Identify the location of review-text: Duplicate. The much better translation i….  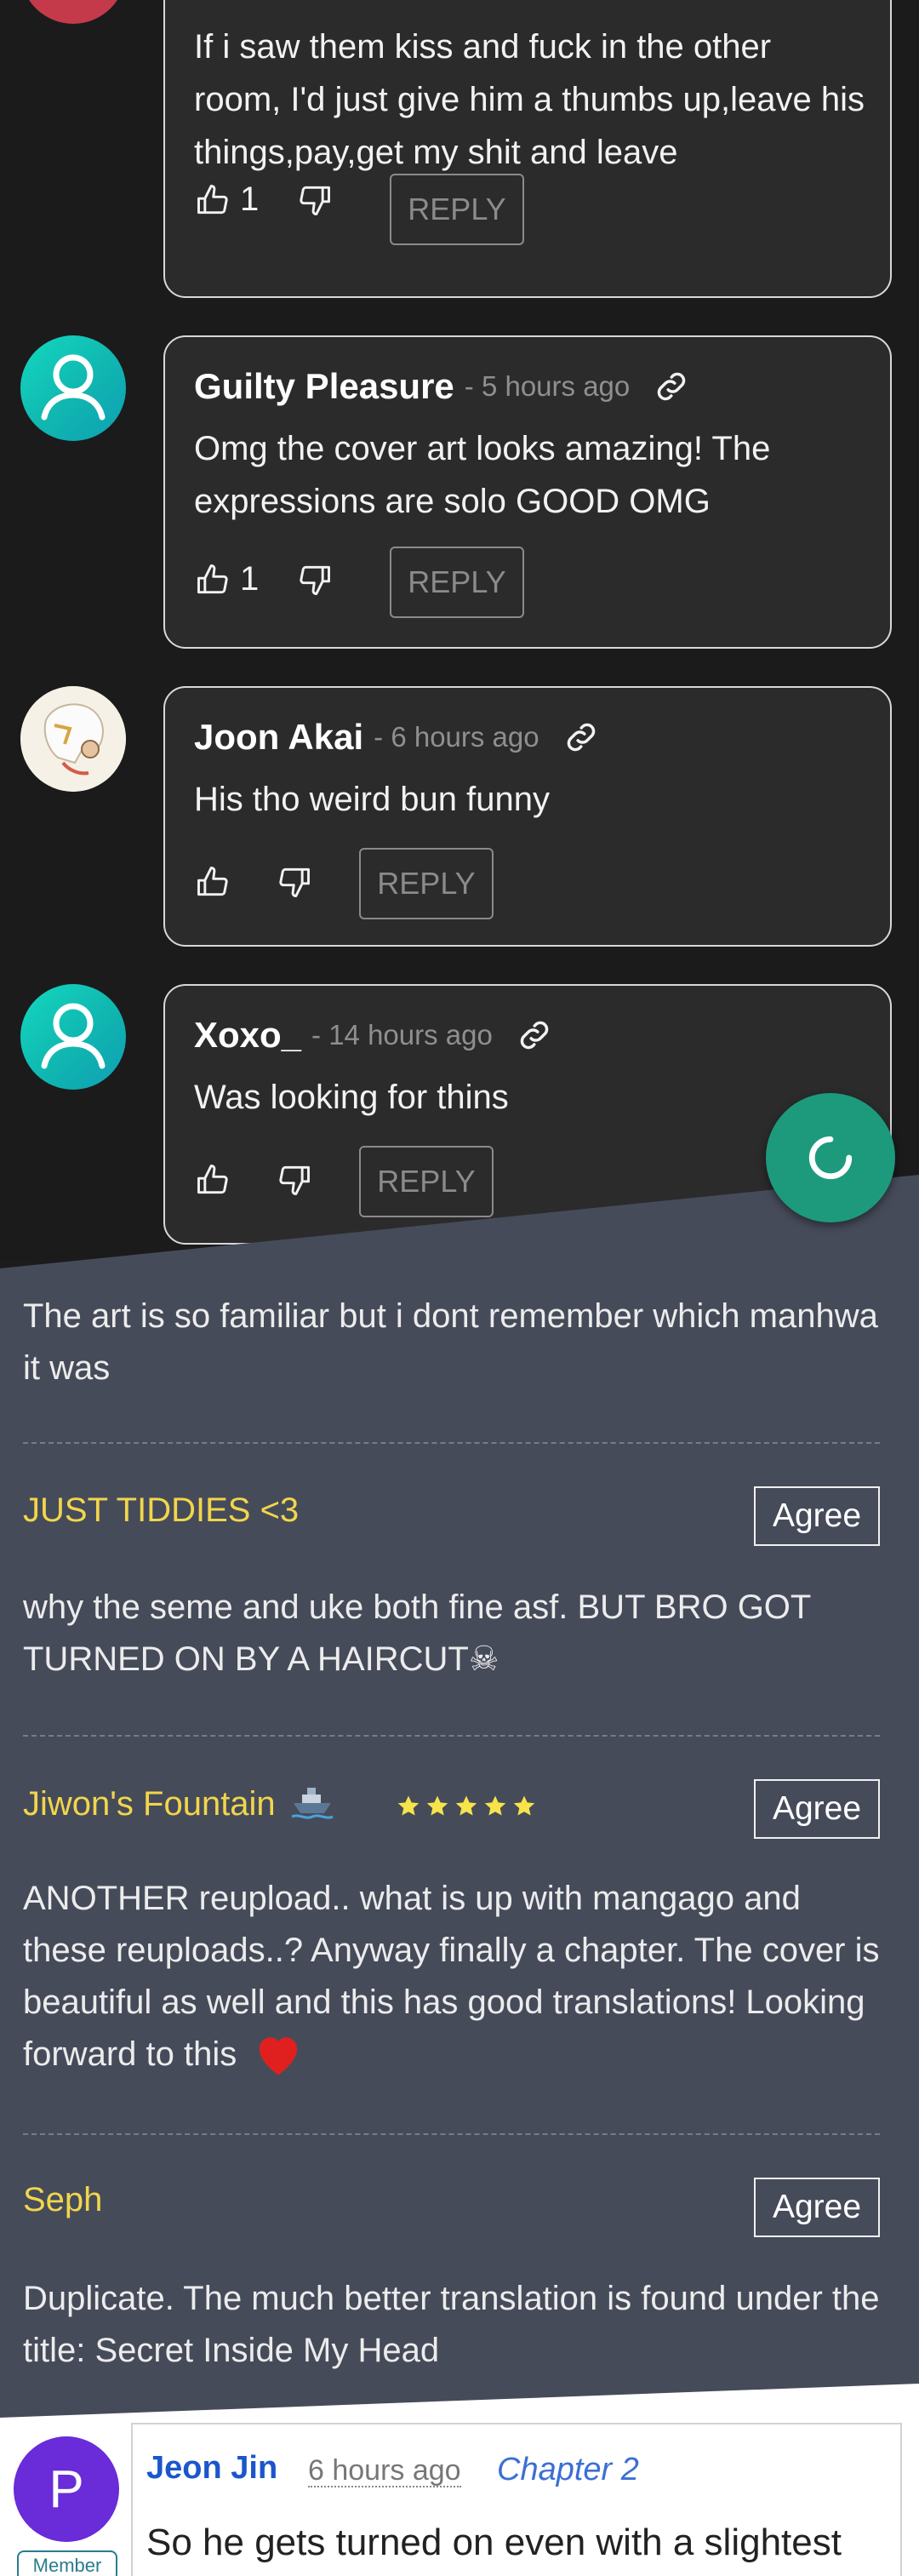
(451, 2324).